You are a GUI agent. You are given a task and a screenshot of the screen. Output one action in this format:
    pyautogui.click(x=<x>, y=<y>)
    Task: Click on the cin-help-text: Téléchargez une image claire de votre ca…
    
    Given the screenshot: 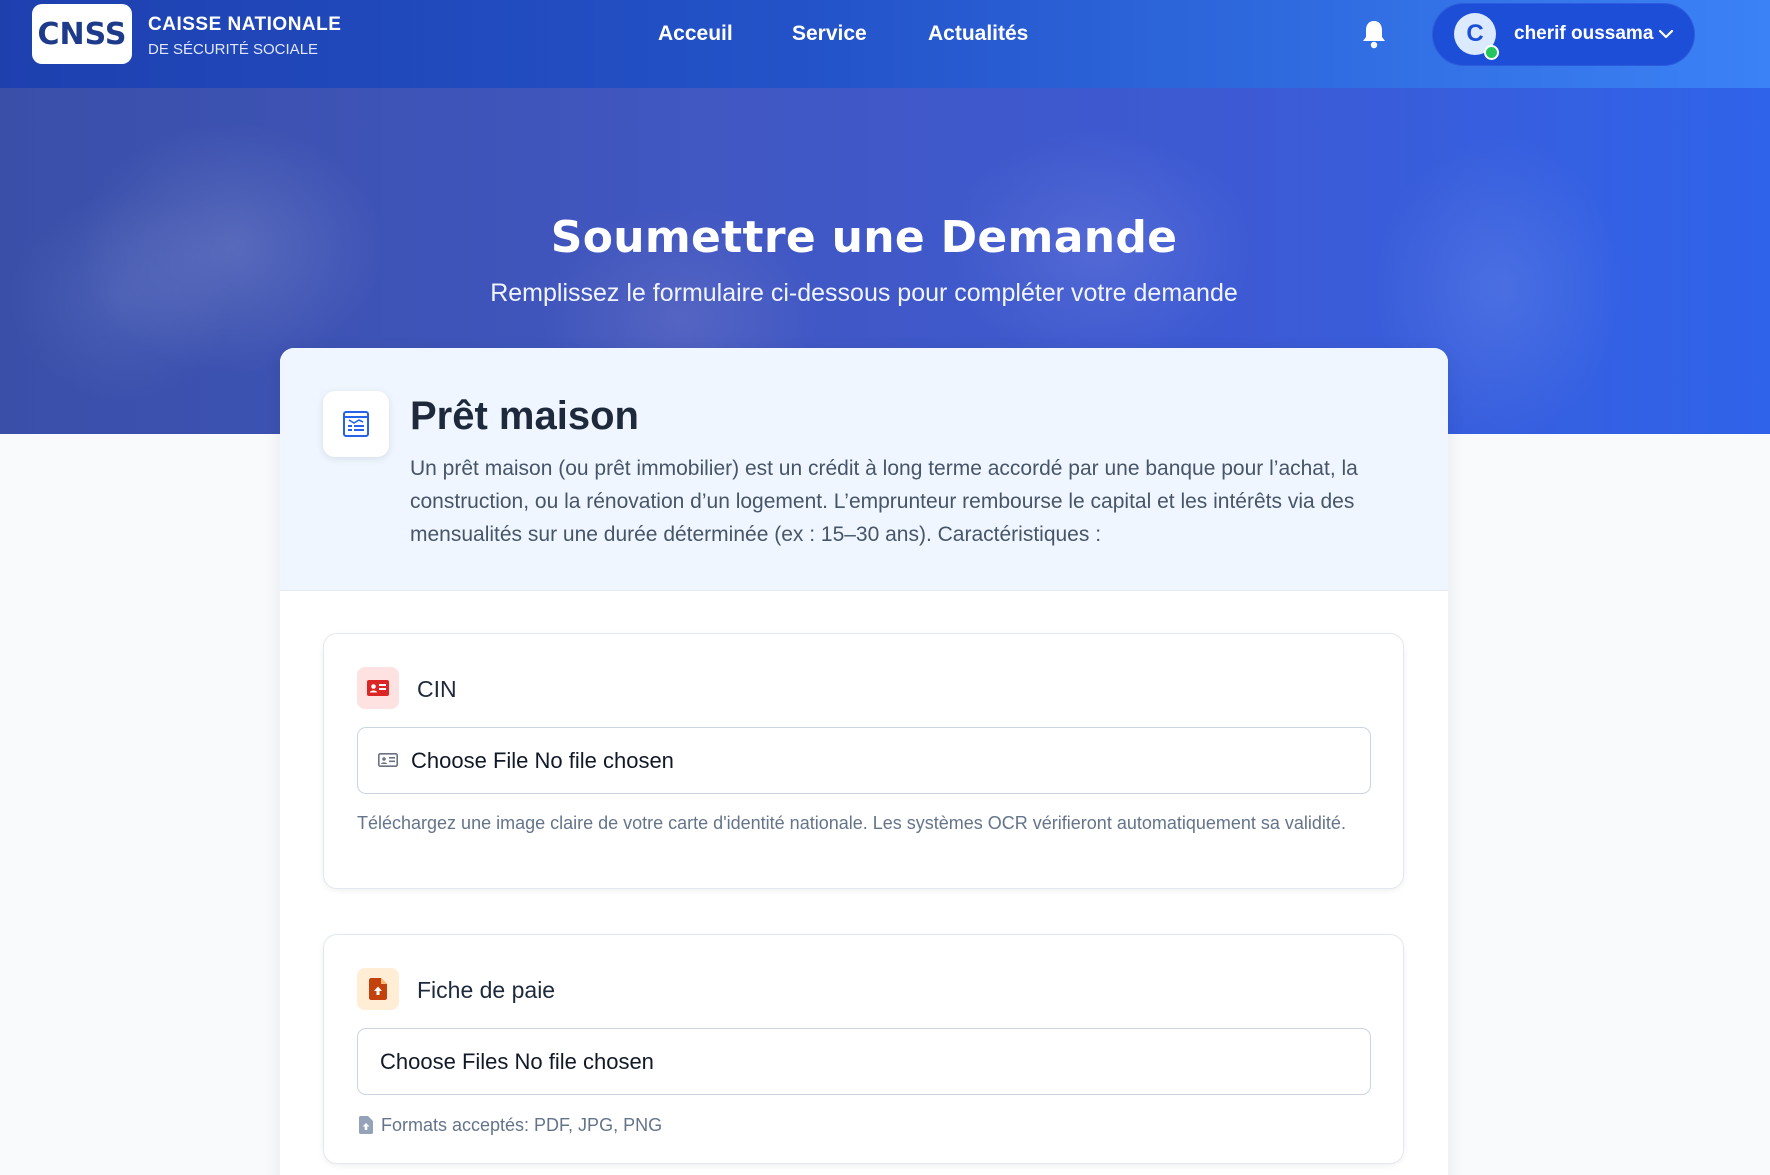 What is the action you would take?
    pyautogui.click(x=851, y=823)
    